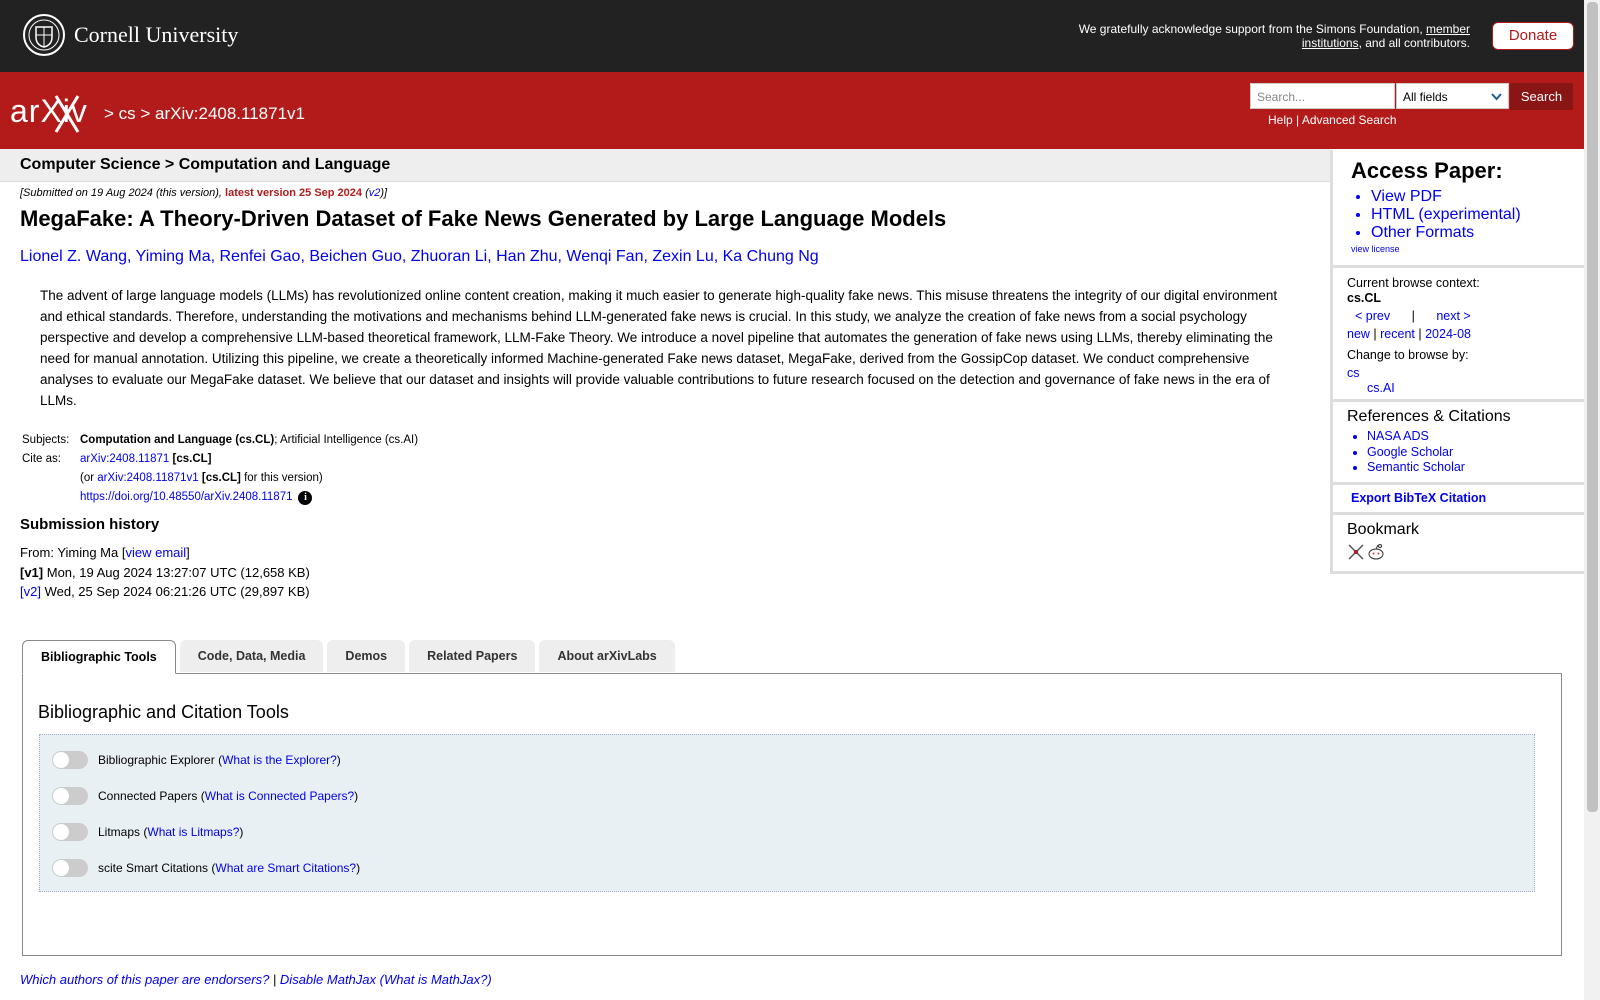 The image size is (1600, 1000). I want to click on v1-label: [v1], so click(32, 572).